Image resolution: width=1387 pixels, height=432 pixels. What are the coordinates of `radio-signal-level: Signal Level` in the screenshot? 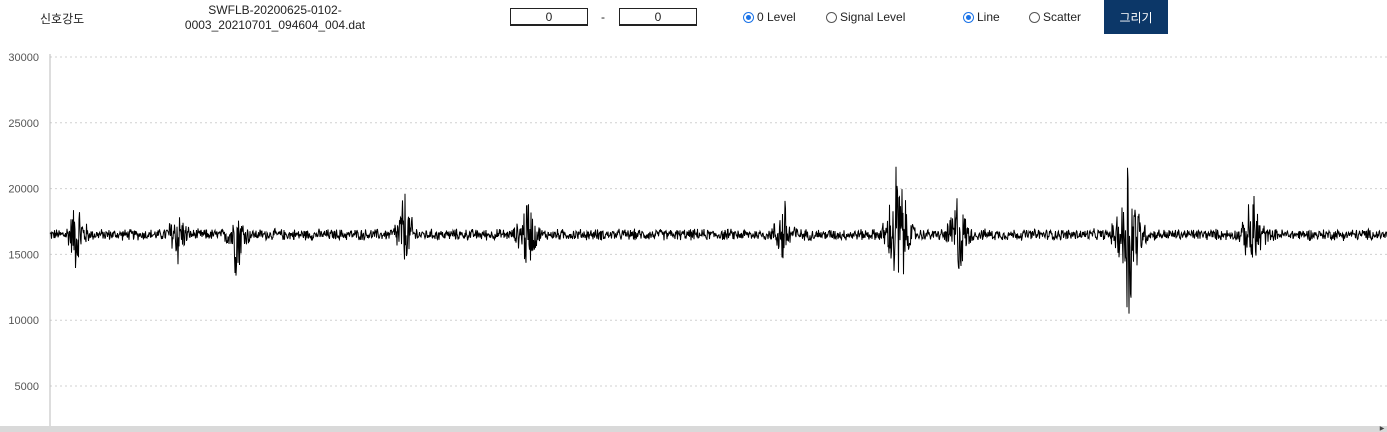 It's located at (865, 17).